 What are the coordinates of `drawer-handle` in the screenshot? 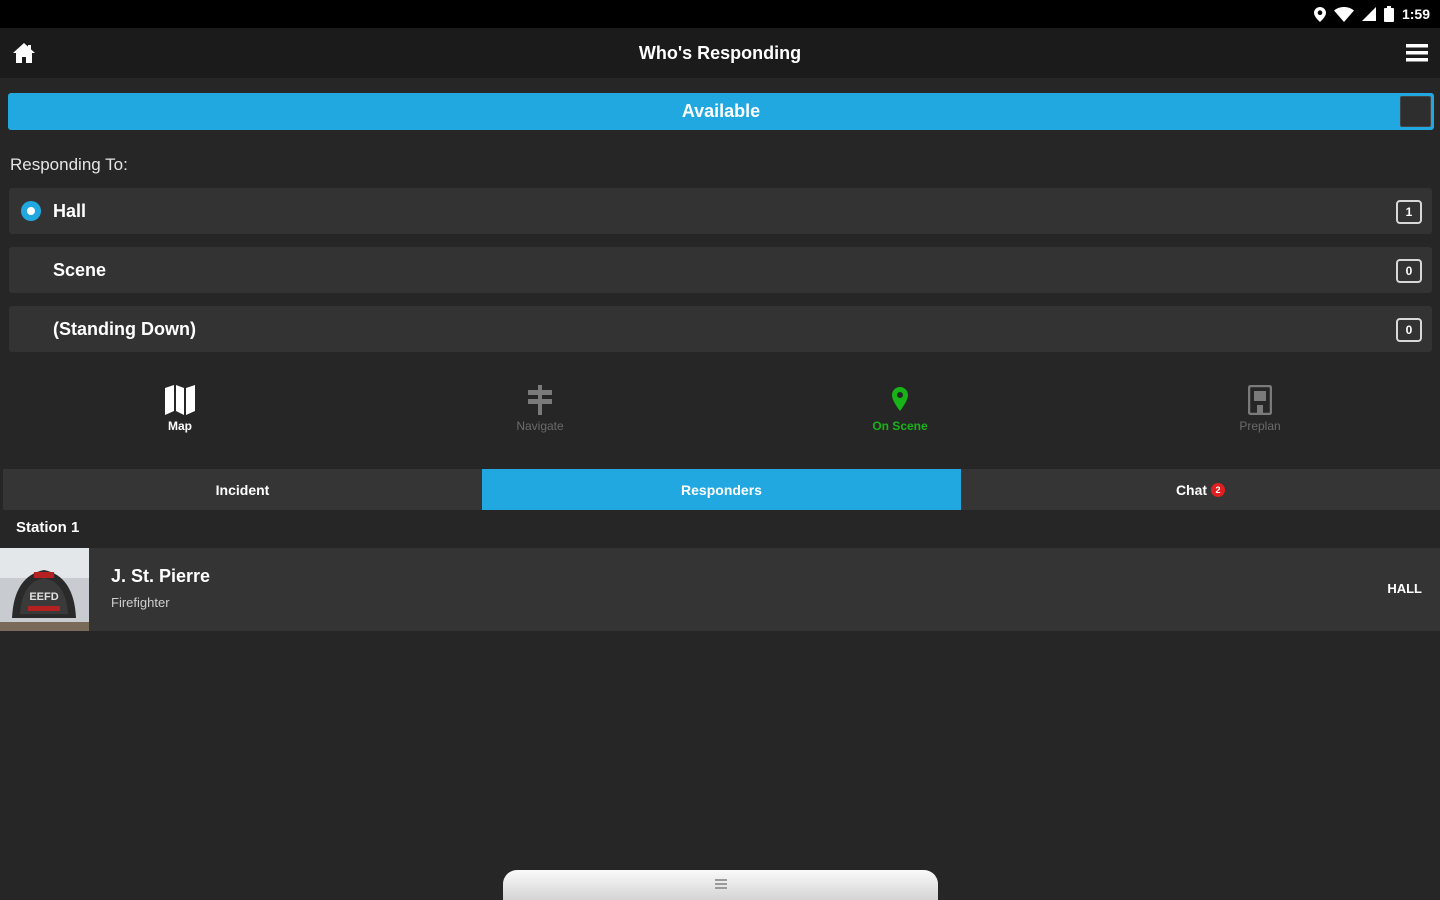 It's located at (720, 885).